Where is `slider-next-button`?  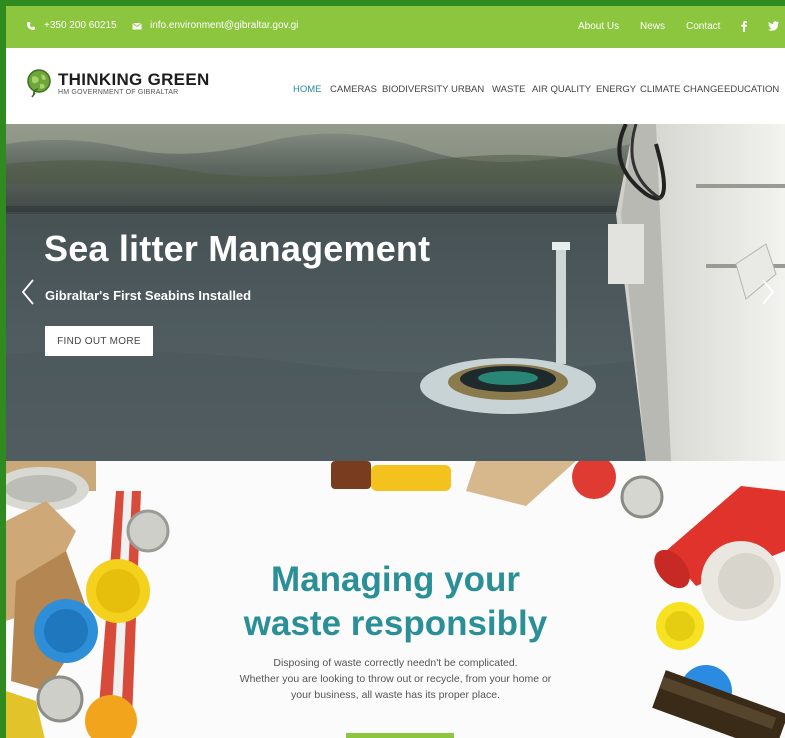
slider-next-button is located at coordinates (768, 292).